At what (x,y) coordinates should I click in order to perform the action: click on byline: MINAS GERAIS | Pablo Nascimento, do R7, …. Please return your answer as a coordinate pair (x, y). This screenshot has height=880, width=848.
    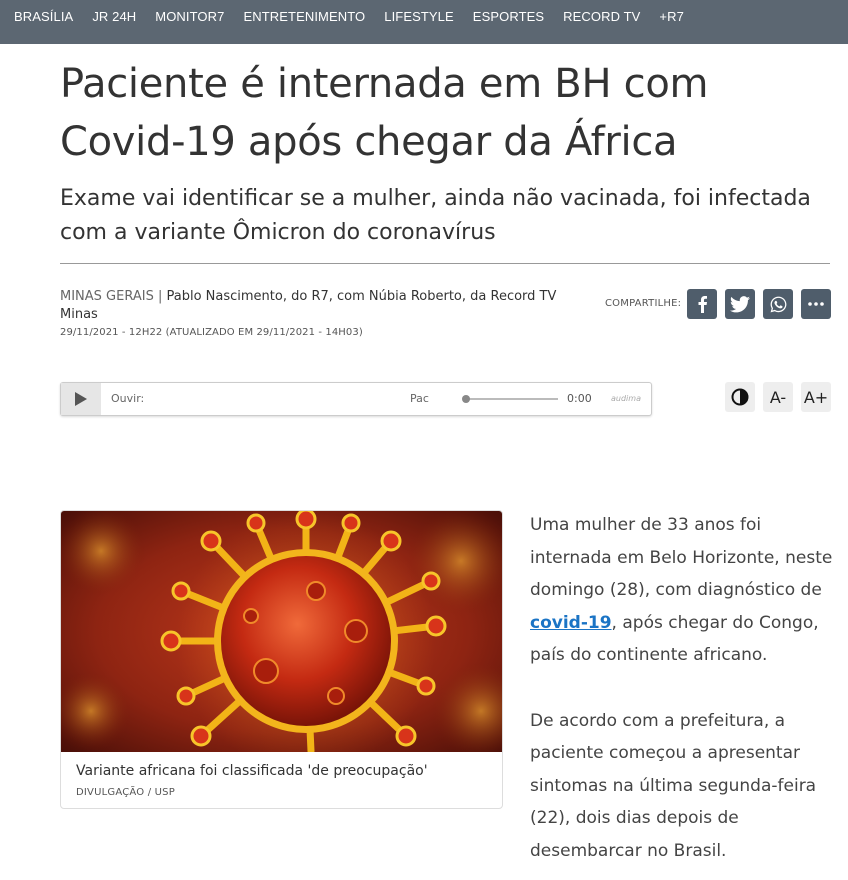
    Looking at the image, I should click on (325, 306).